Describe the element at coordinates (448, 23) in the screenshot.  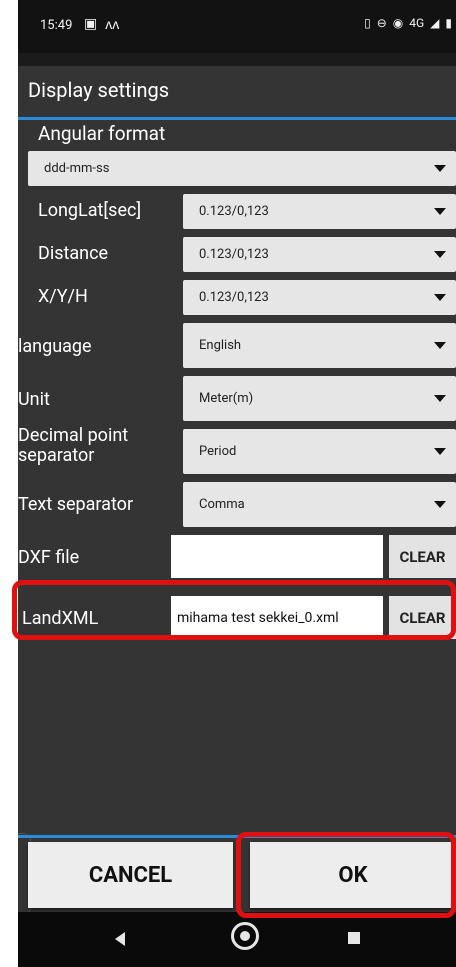
I see `battery-icon: ▮` at that location.